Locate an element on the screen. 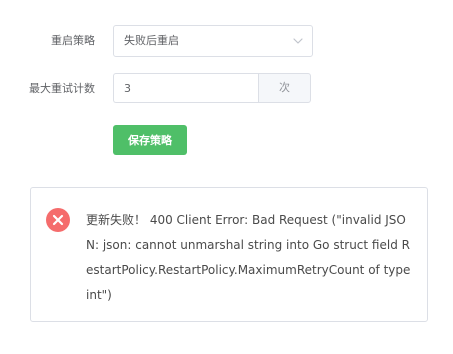 The height and width of the screenshot is (354, 453). max-retry-input-group: 次 is located at coordinates (212, 88).